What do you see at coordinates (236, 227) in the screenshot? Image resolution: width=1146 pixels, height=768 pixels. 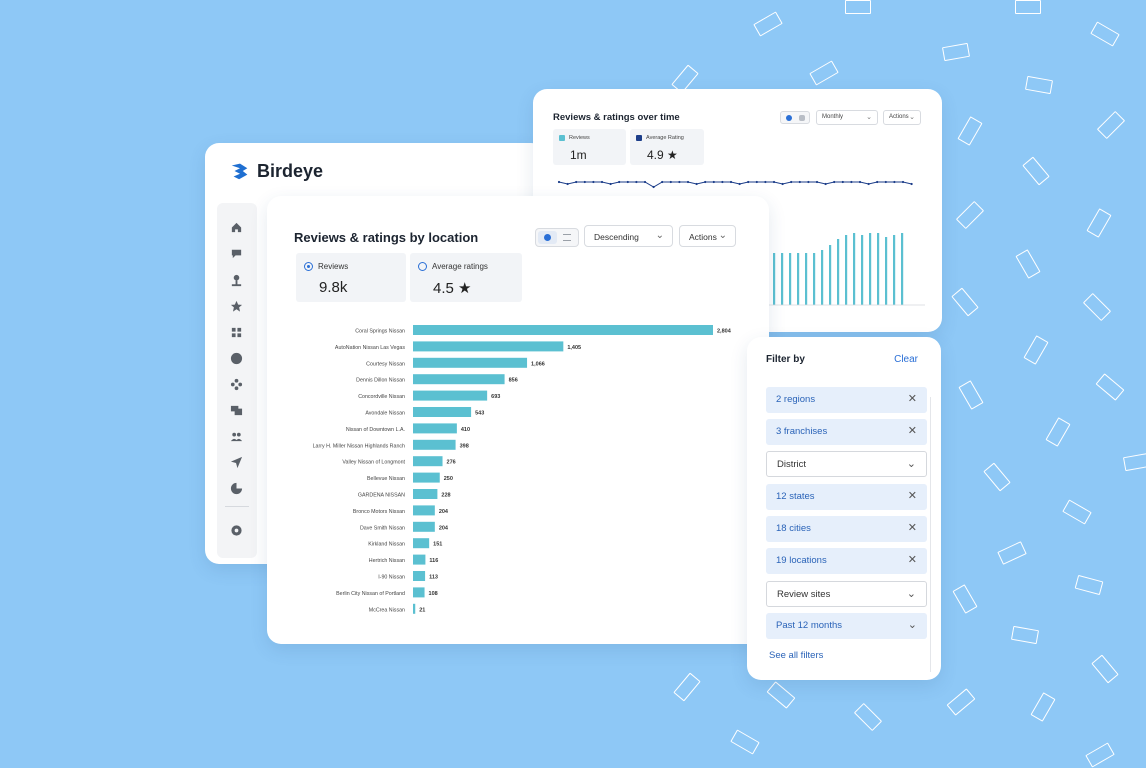 I see `home-icon` at bounding box center [236, 227].